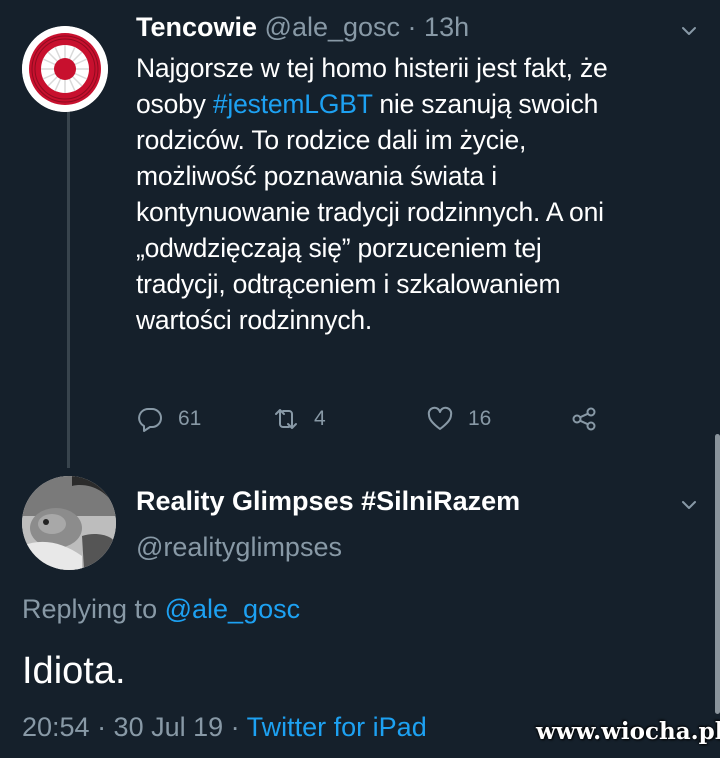 This screenshot has width=720, height=758. I want to click on watermark: www.wiocha.pl, so click(628, 731).